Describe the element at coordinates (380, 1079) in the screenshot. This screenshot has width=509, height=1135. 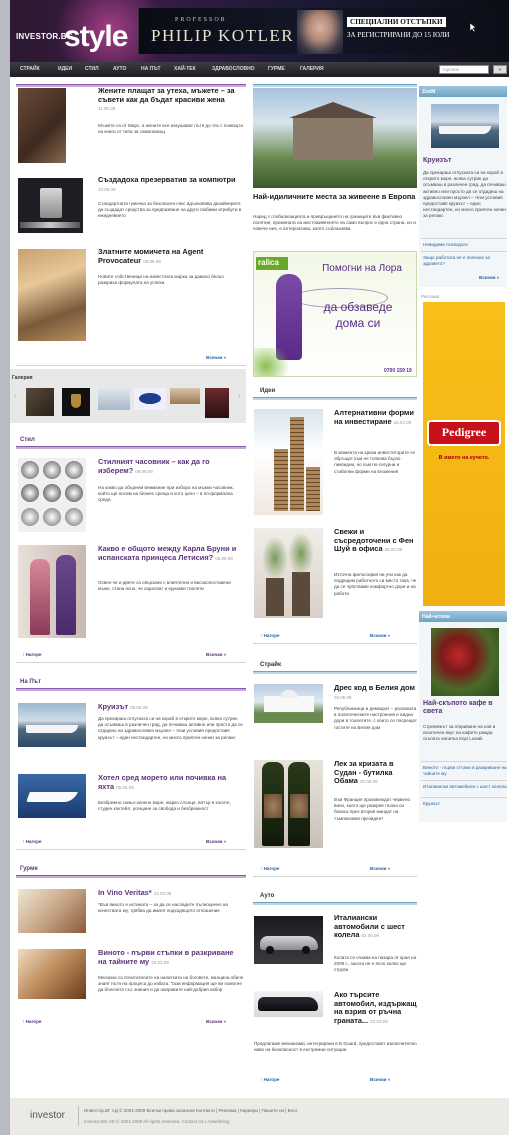
I see `auto-more-link: Всички »` at that location.